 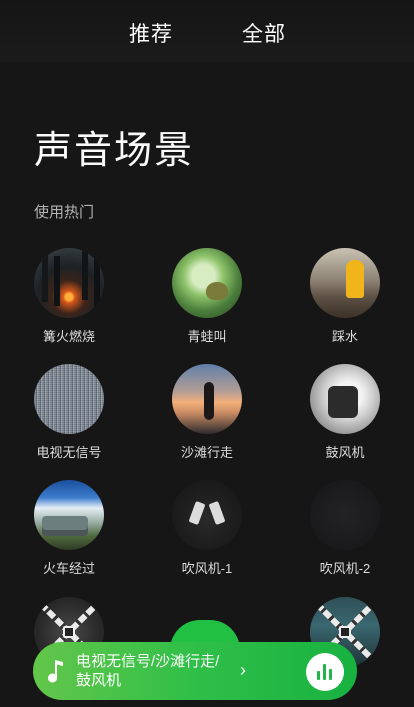 I want to click on scene-item-hairdryer-2: 吹风机-2, so click(x=345, y=528).